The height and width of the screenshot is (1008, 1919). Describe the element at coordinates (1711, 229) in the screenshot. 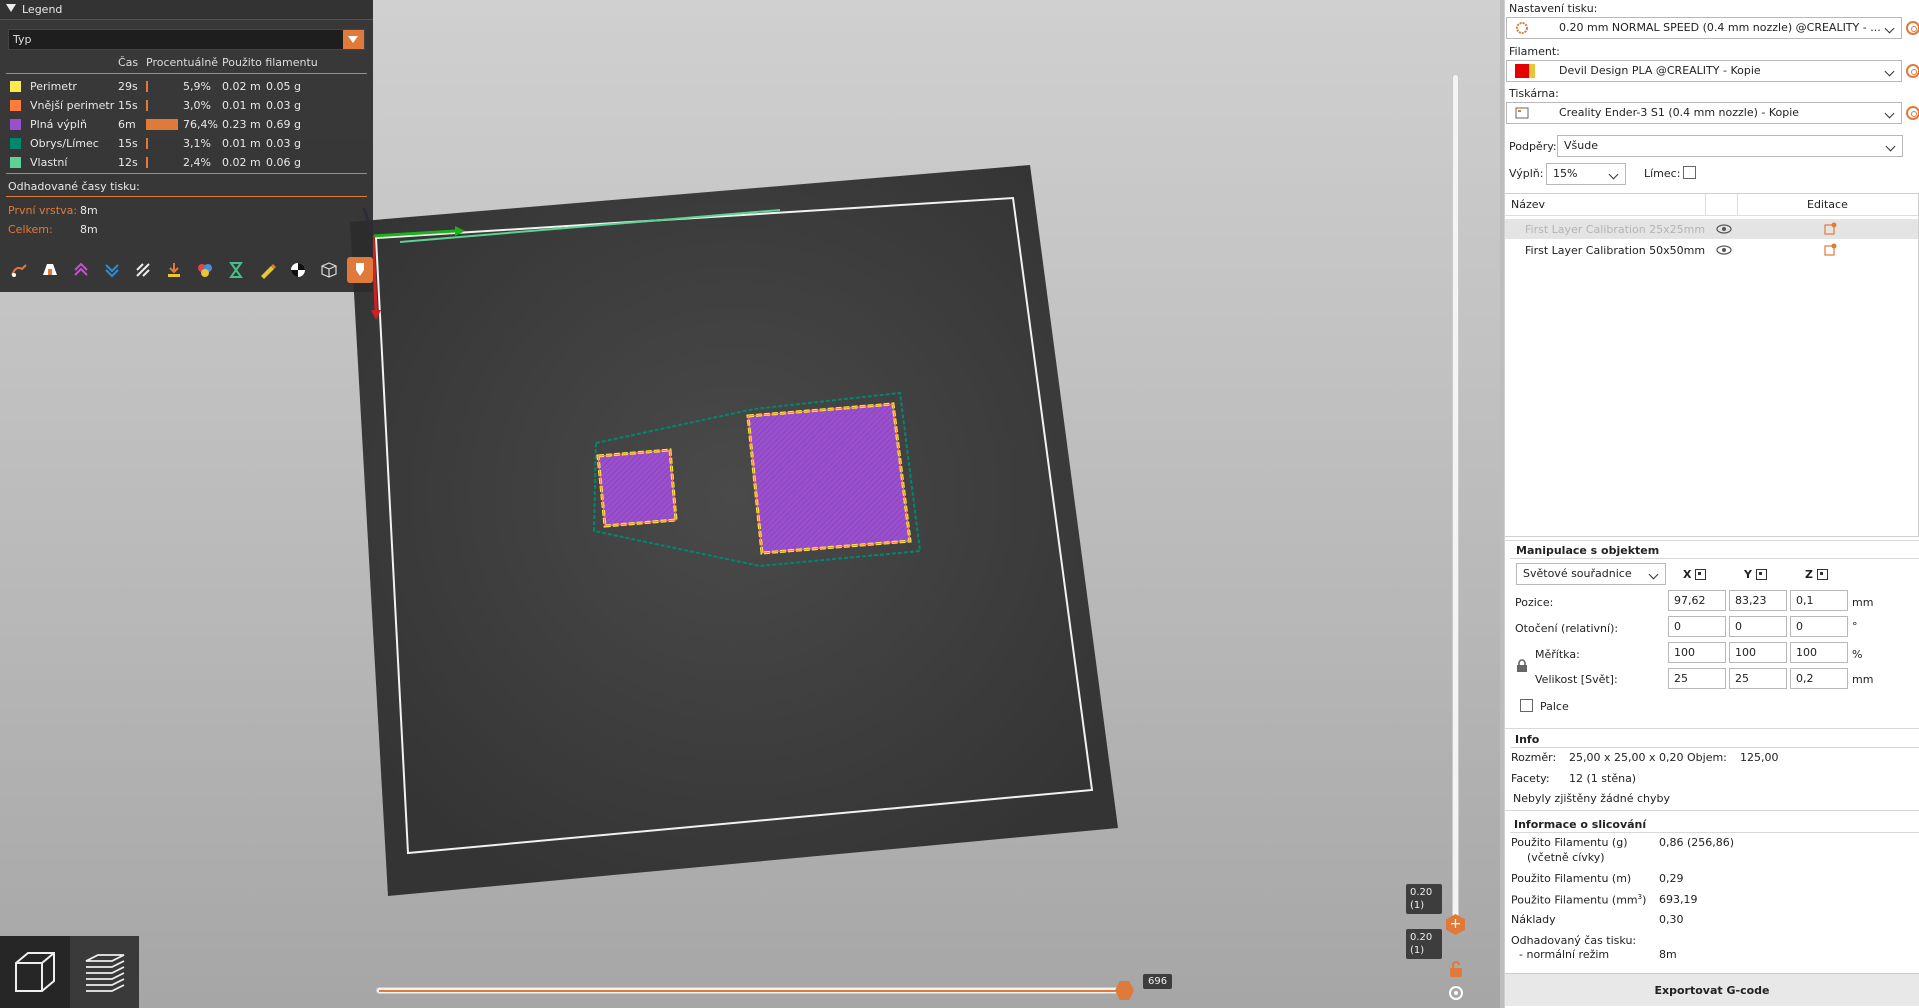

I see `object-row: First Layer Calibration 25x25mm` at that location.